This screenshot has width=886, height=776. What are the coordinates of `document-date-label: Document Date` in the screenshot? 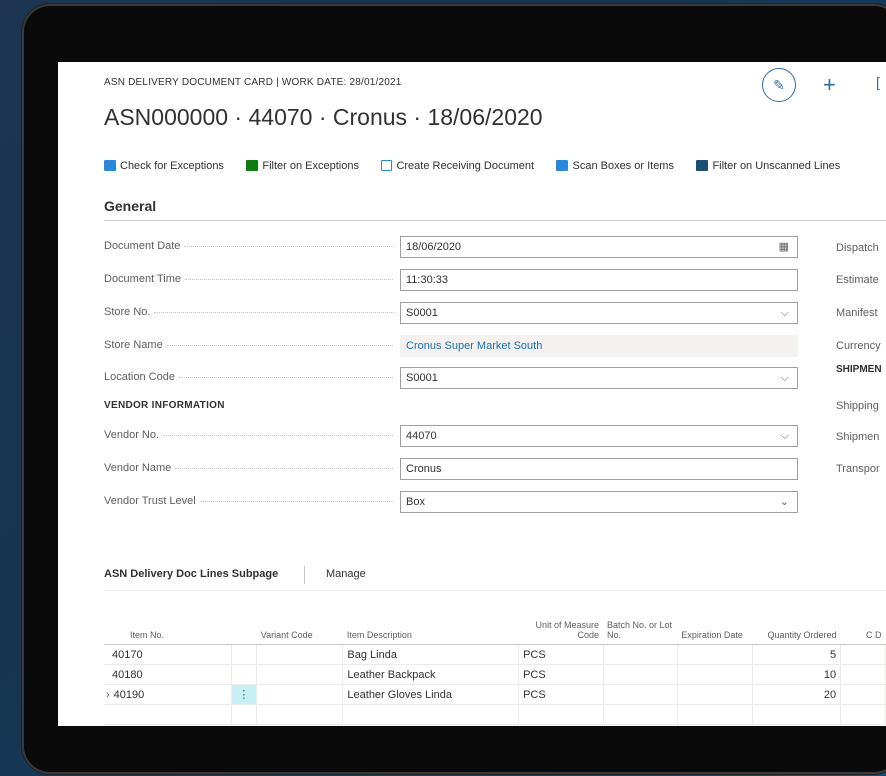 It's located at (249, 246).